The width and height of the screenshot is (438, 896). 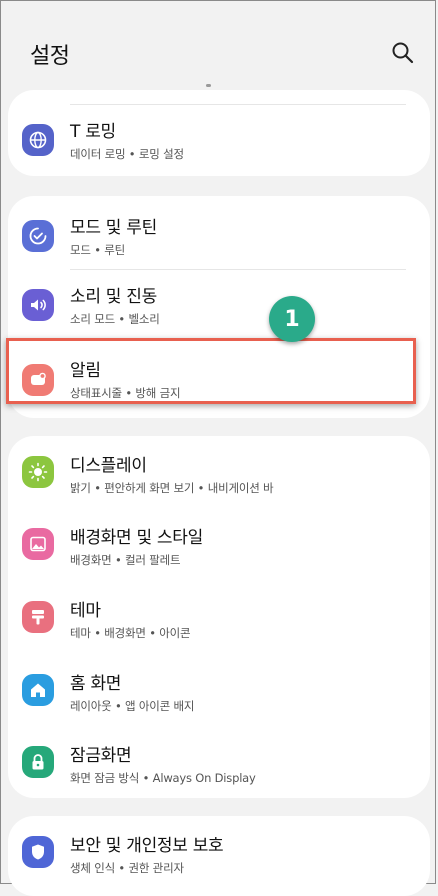 I want to click on settings-item-t-roaming: T 로밍 데이터 로밍 • 로밍 설정, so click(x=219, y=140).